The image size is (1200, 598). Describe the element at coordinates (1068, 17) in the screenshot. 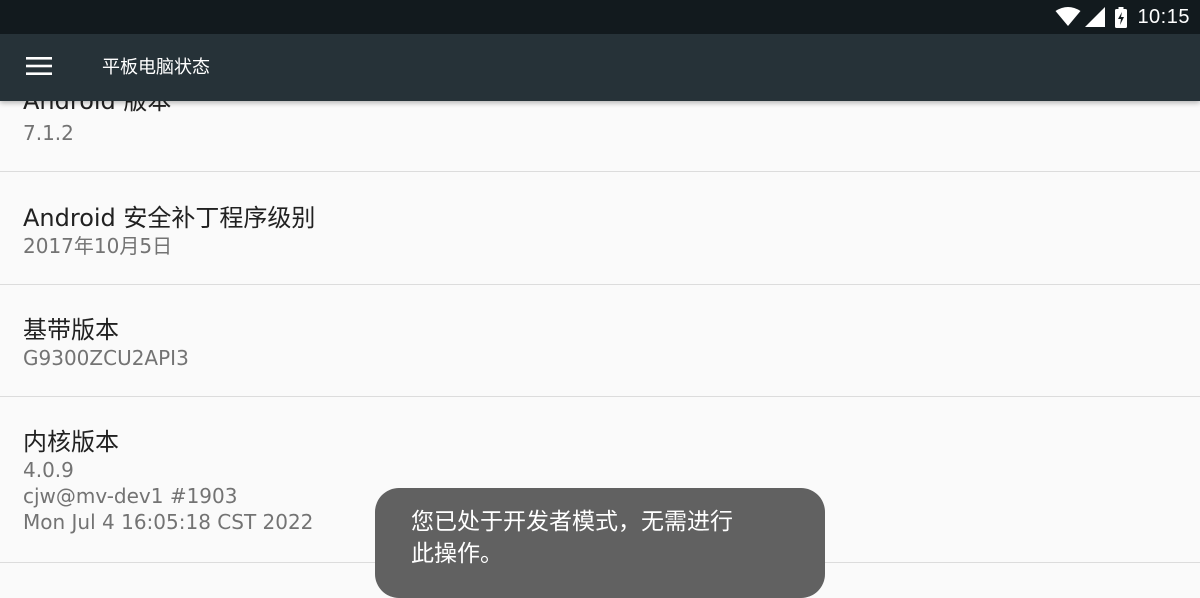

I see `wifi-icon` at that location.